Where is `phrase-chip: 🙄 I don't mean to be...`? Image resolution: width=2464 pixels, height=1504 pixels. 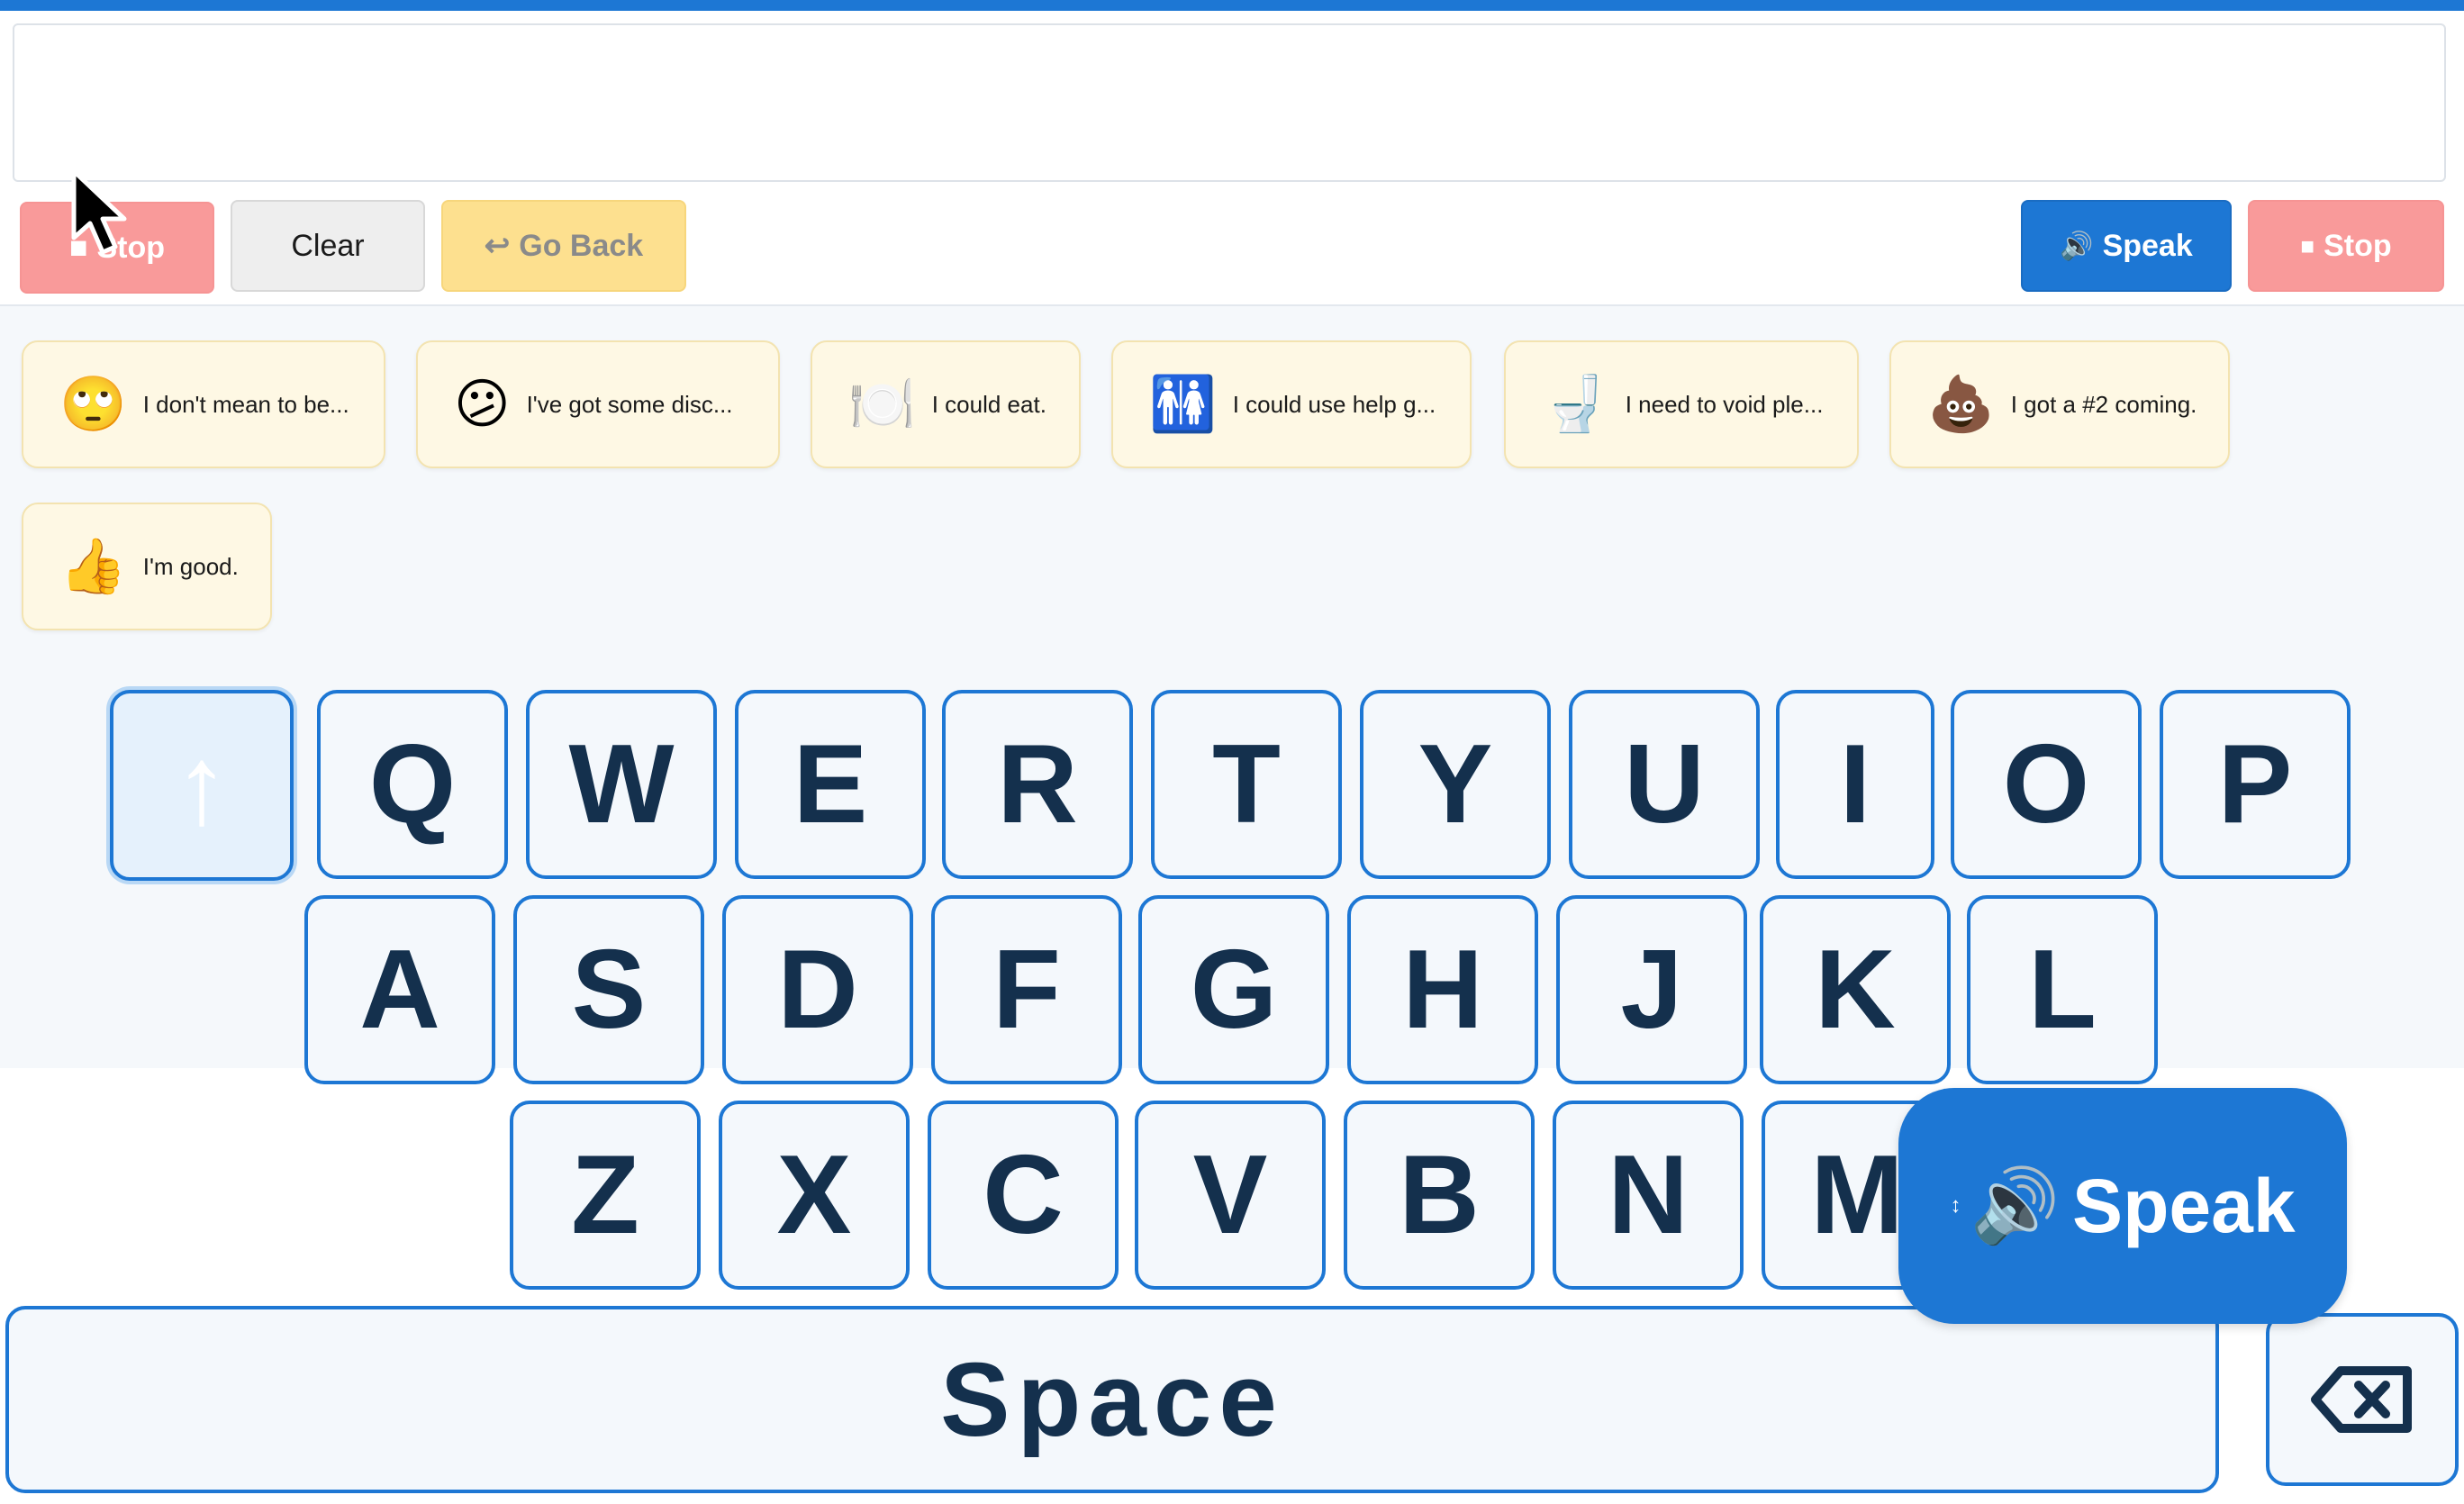 phrase-chip: 🙄 I don't mean to be... is located at coordinates (203, 404).